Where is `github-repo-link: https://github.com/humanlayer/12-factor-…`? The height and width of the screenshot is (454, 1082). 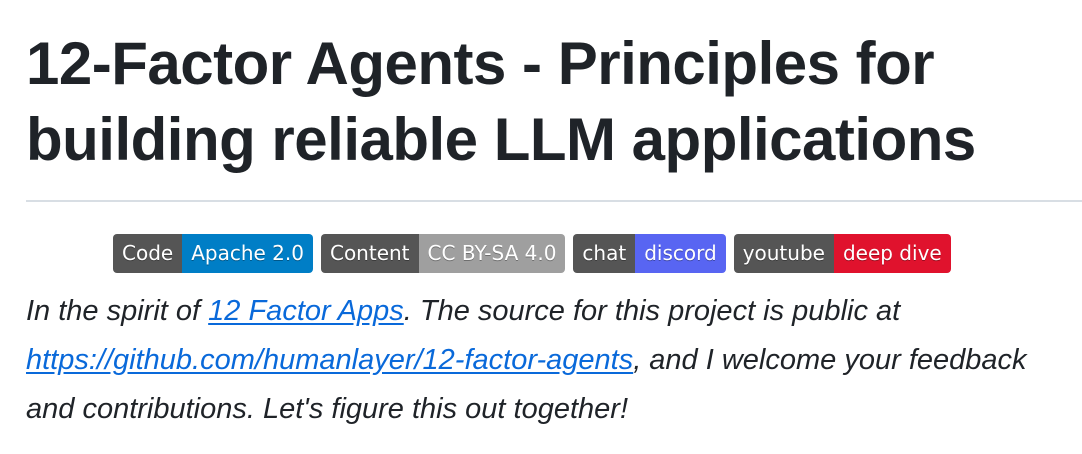
github-repo-link: https://github.com/humanlayer/12-factor-… is located at coordinates (329, 360).